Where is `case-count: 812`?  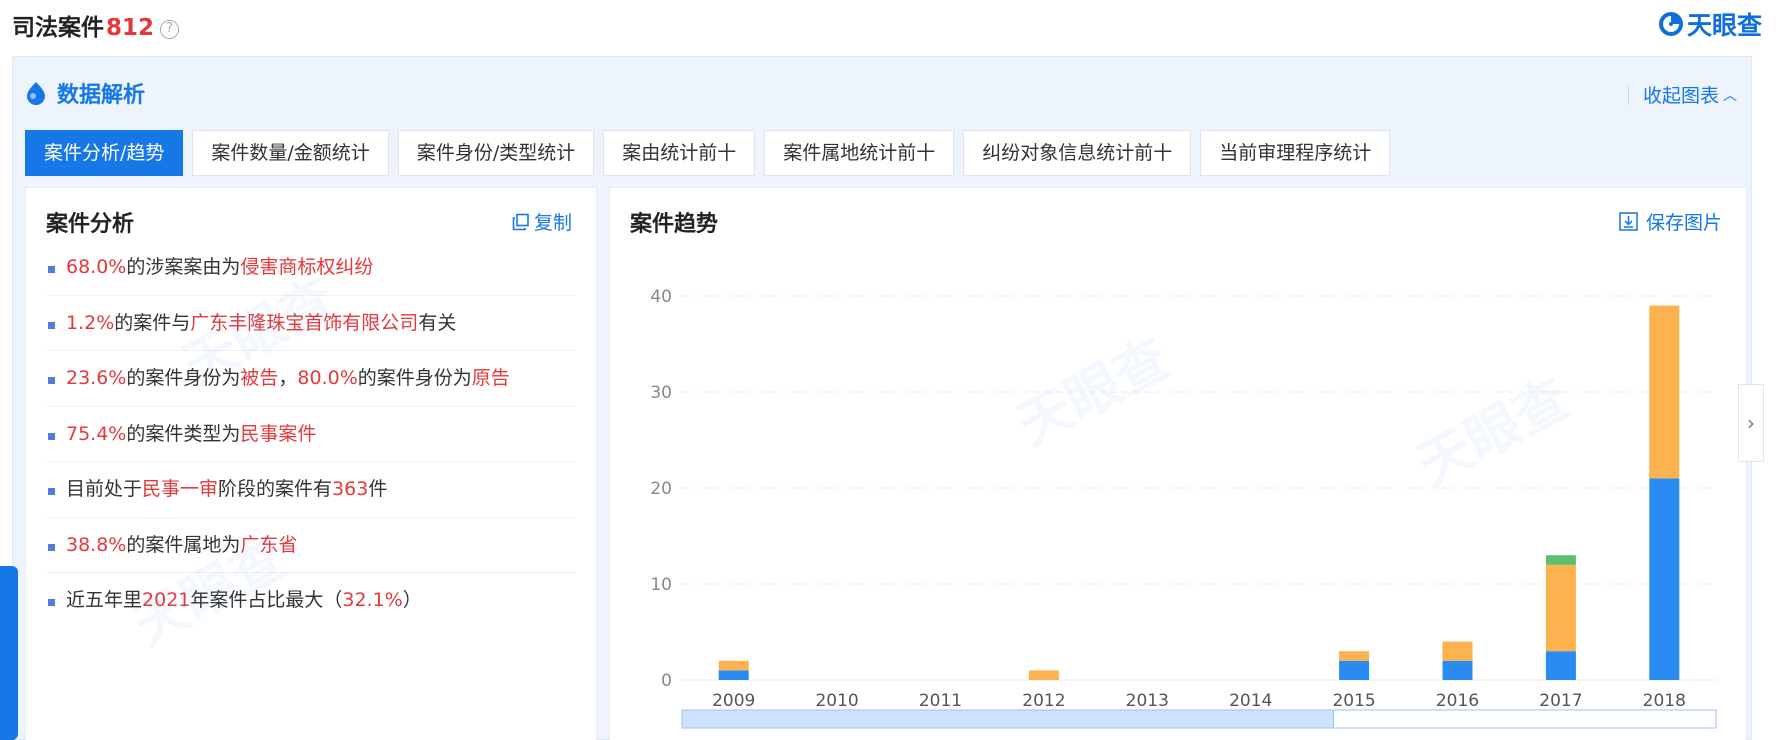 case-count: 812 is located at coordinates (130, 28).